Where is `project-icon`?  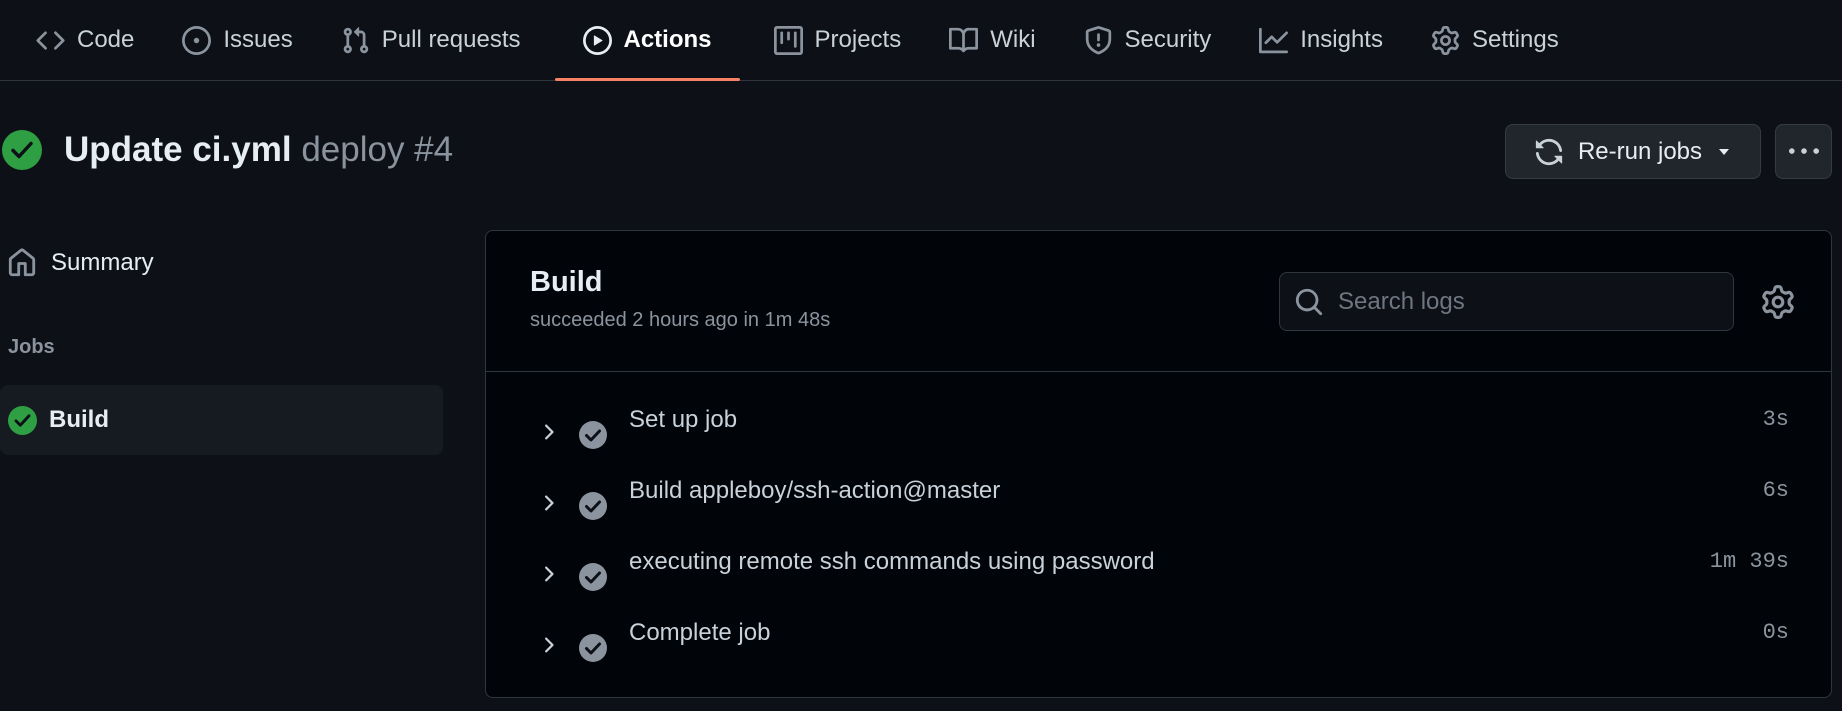 project-icon is located at coordinates (788, 40).